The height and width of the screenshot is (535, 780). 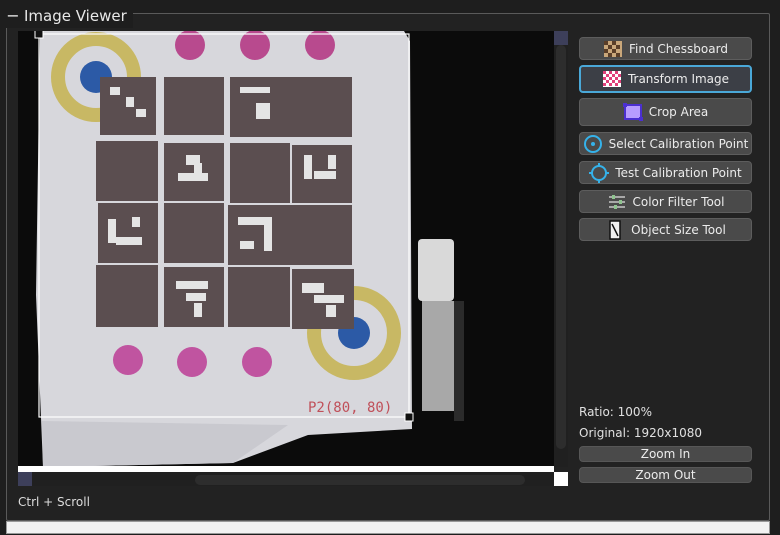 I want to click on test-calibration-point-button: Test Calibration Point, so click(x=665, y=172).